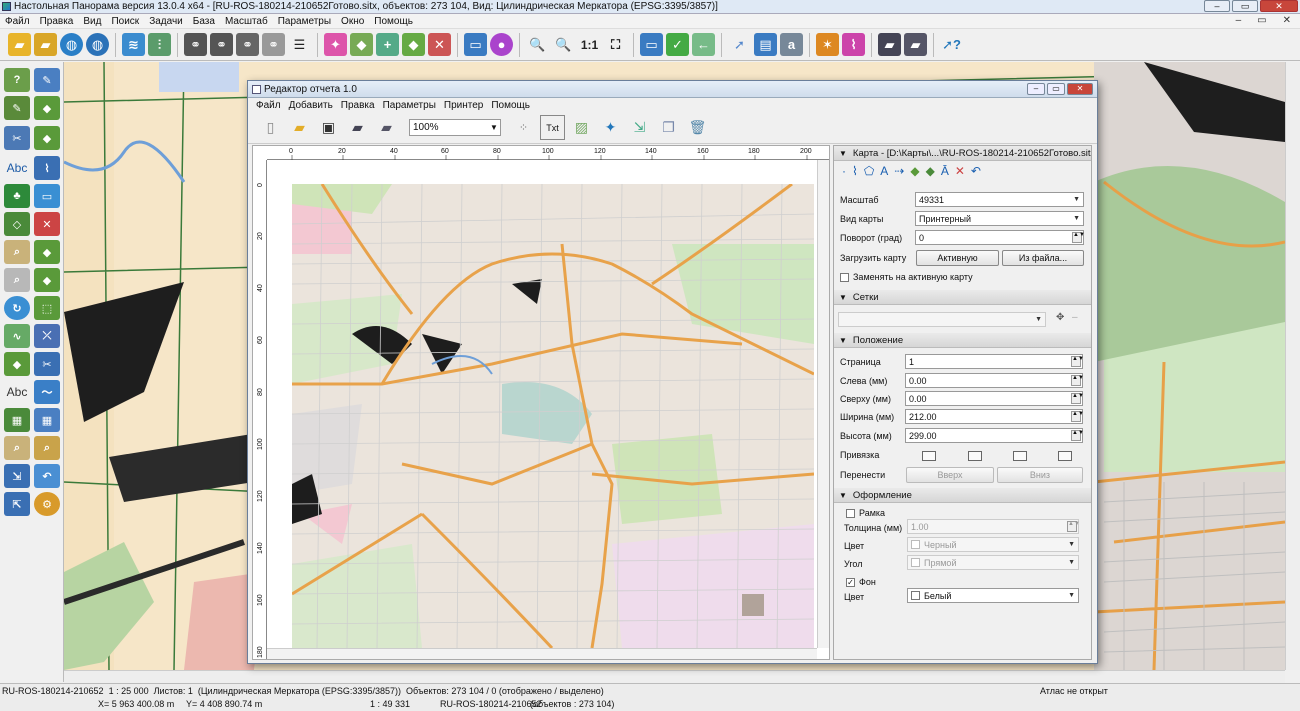 The width and height of the screenshot is (1300, 711). What do you see at coordinates (993, 544) in the screenshot?
I see `frame-color-combobox: Черный ▼` at bounding box center [993, 544].